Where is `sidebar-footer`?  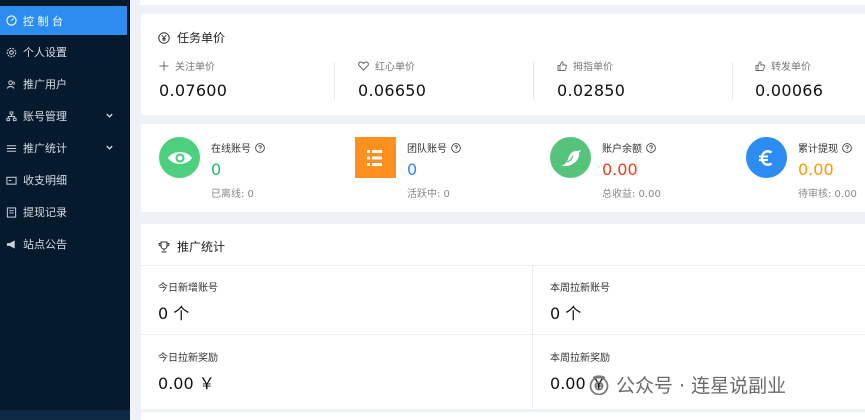 sidebar-footer is located at coordinates (65, 415).